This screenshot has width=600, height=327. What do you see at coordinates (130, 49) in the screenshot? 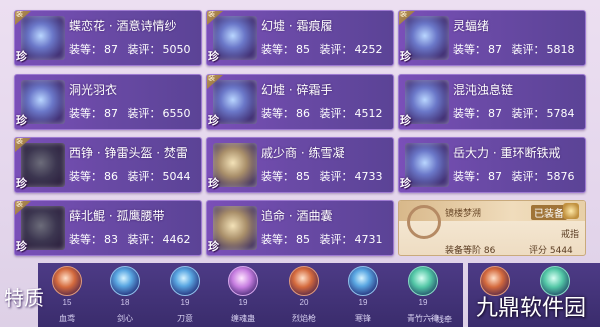
I see `item-stats: 装等： 87 装评： 5050` at bounding box center [130, 49].